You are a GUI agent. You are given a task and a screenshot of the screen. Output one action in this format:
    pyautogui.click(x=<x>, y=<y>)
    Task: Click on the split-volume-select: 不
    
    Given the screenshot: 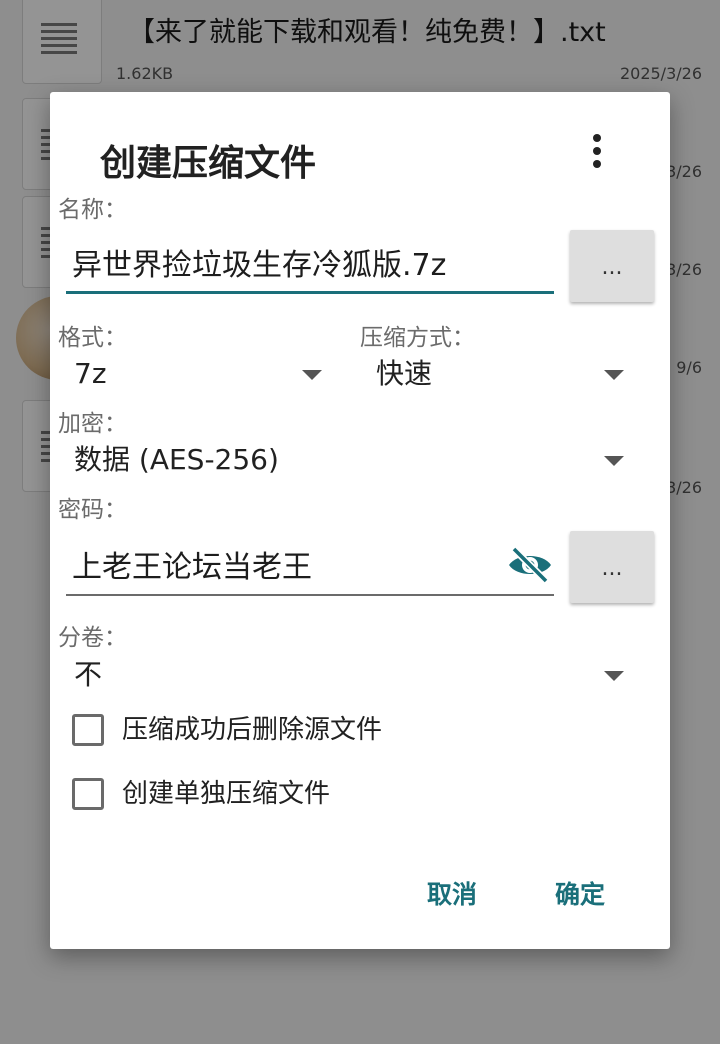 What is the action you would take?
    pyautogui.click(x=350, y=675)
    